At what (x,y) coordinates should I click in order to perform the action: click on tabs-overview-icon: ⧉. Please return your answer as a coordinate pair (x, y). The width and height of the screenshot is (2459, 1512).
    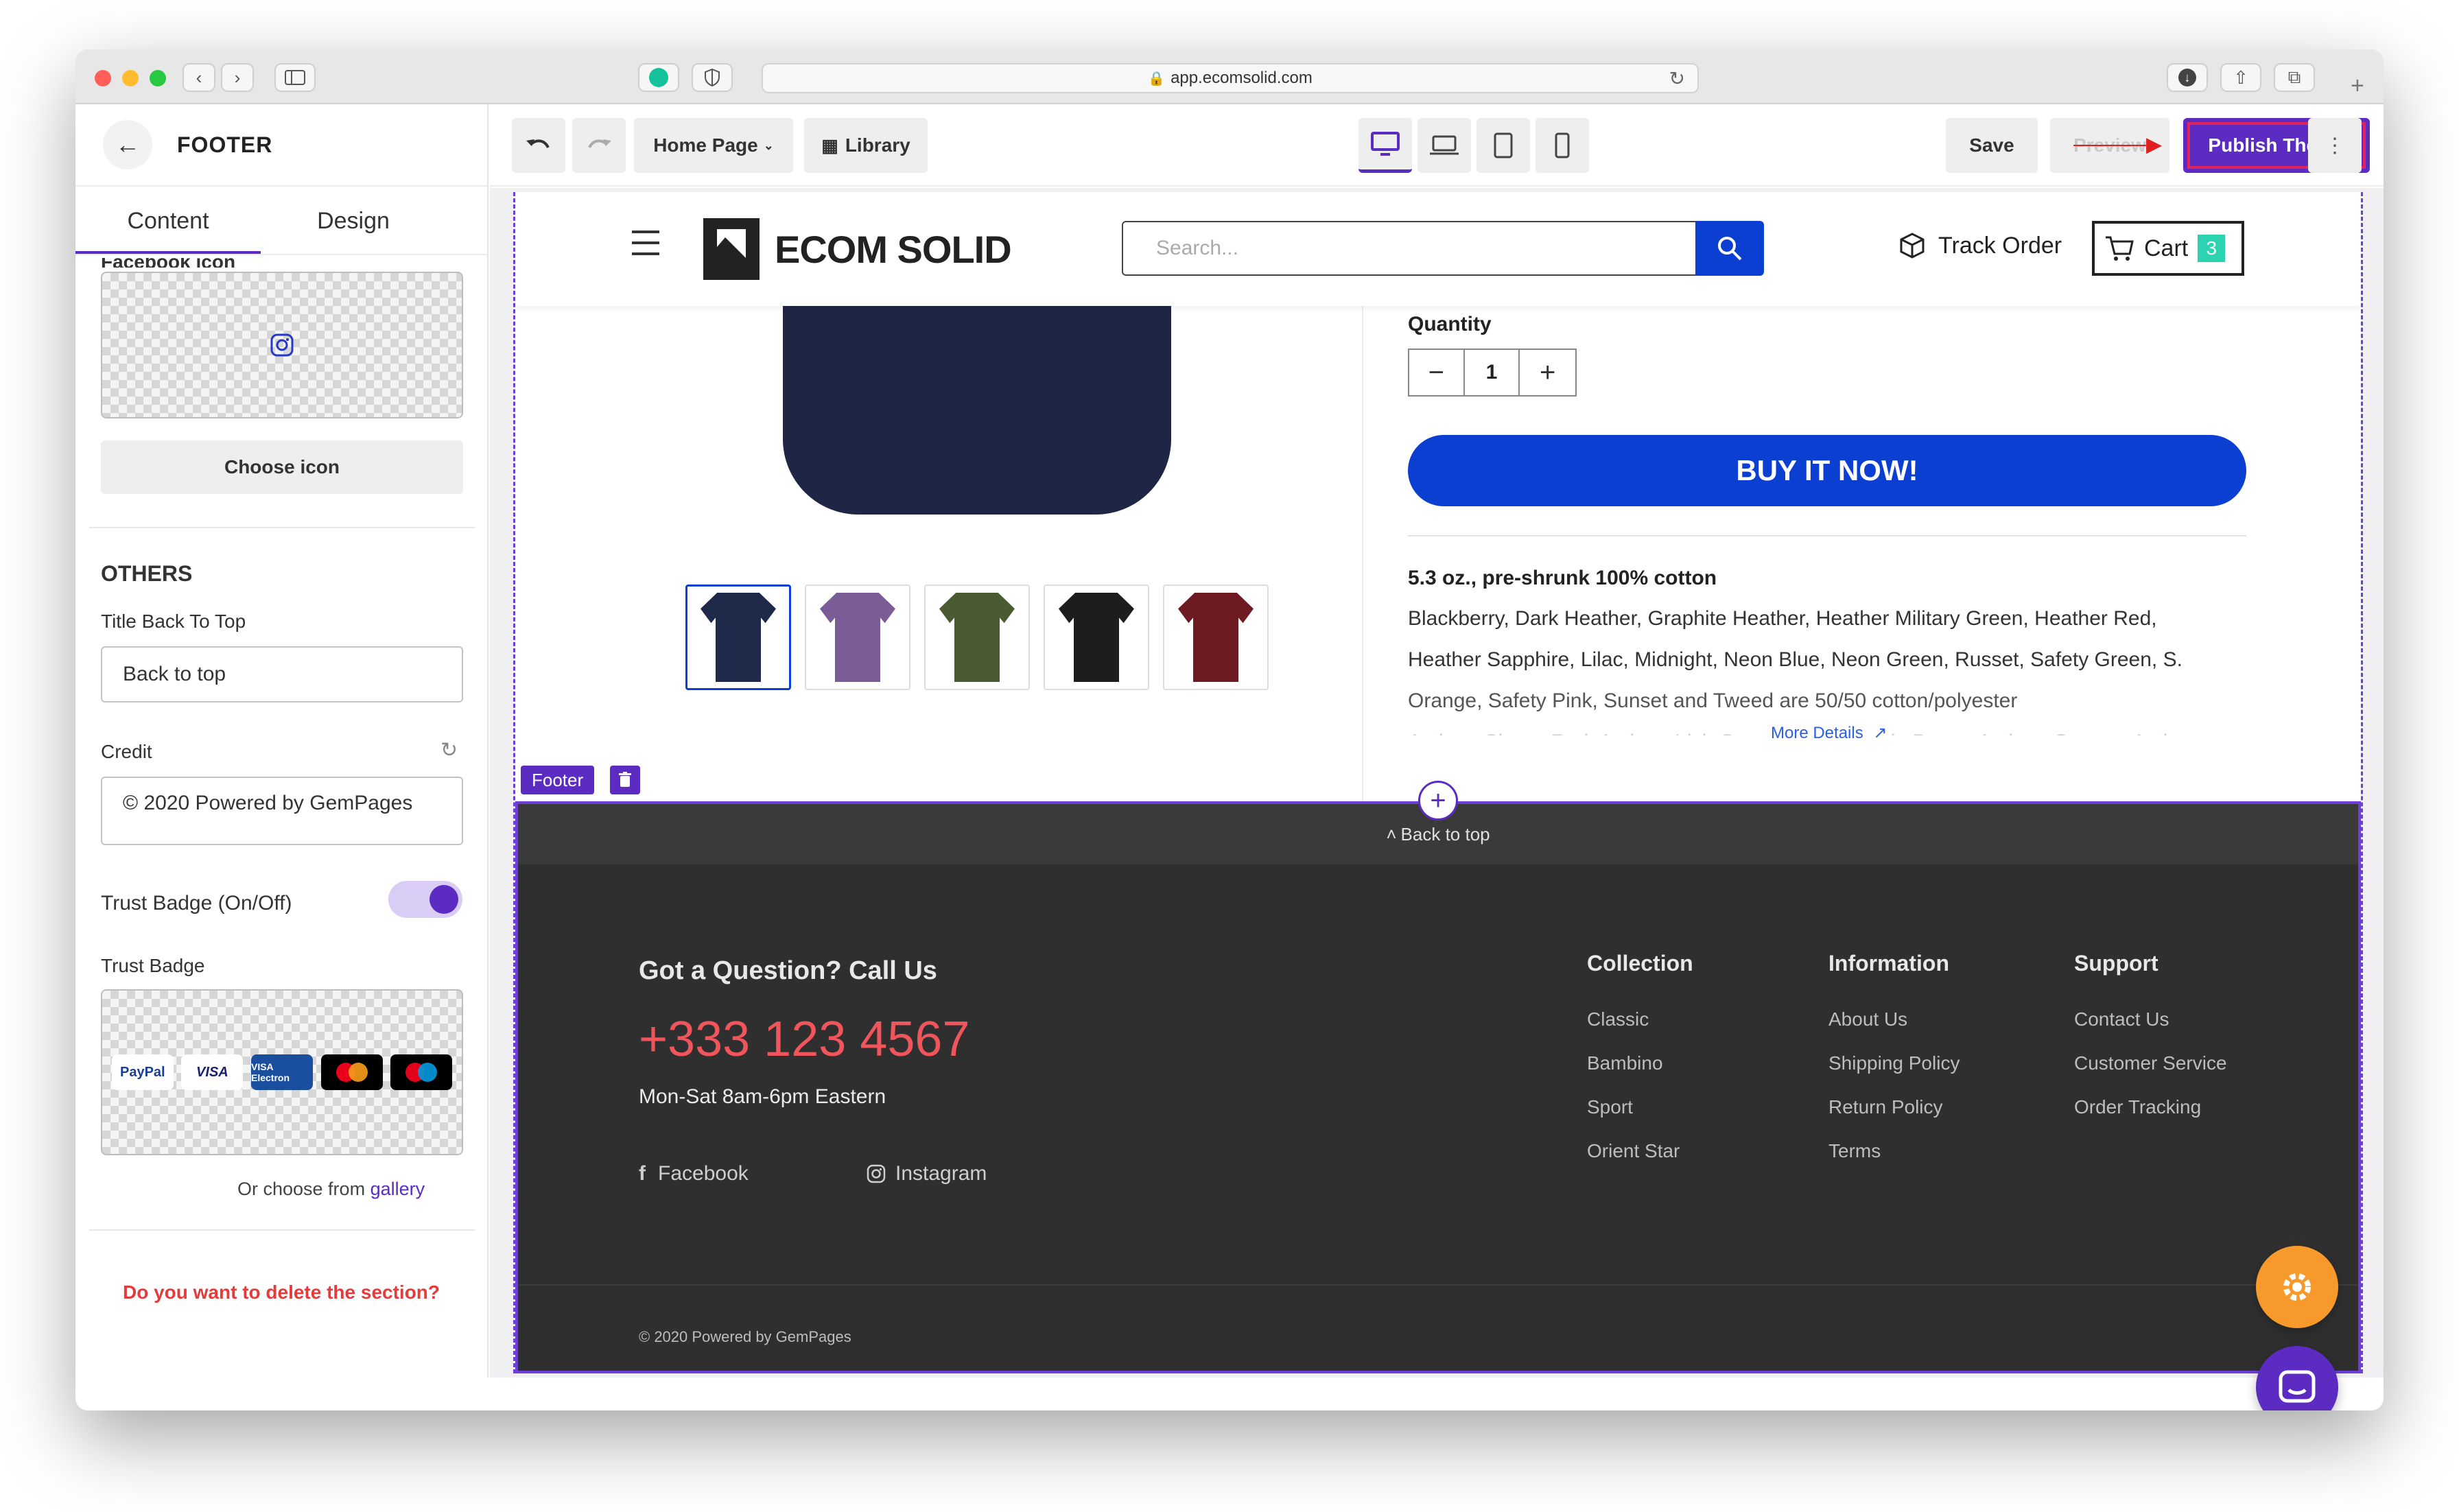
    Looking at the image, I should click on (2294, 77).